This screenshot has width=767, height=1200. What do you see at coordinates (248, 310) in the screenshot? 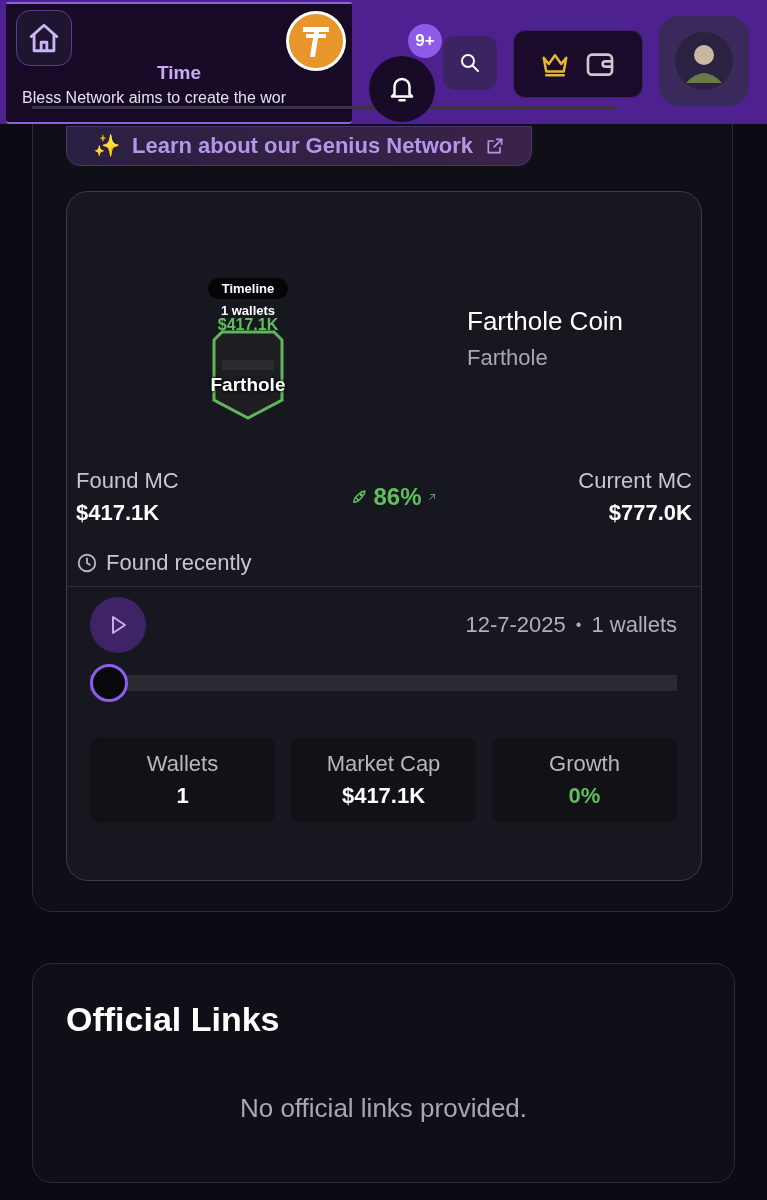
I see `wallet-count: 1 wallets` at bounding box center [248, 310].